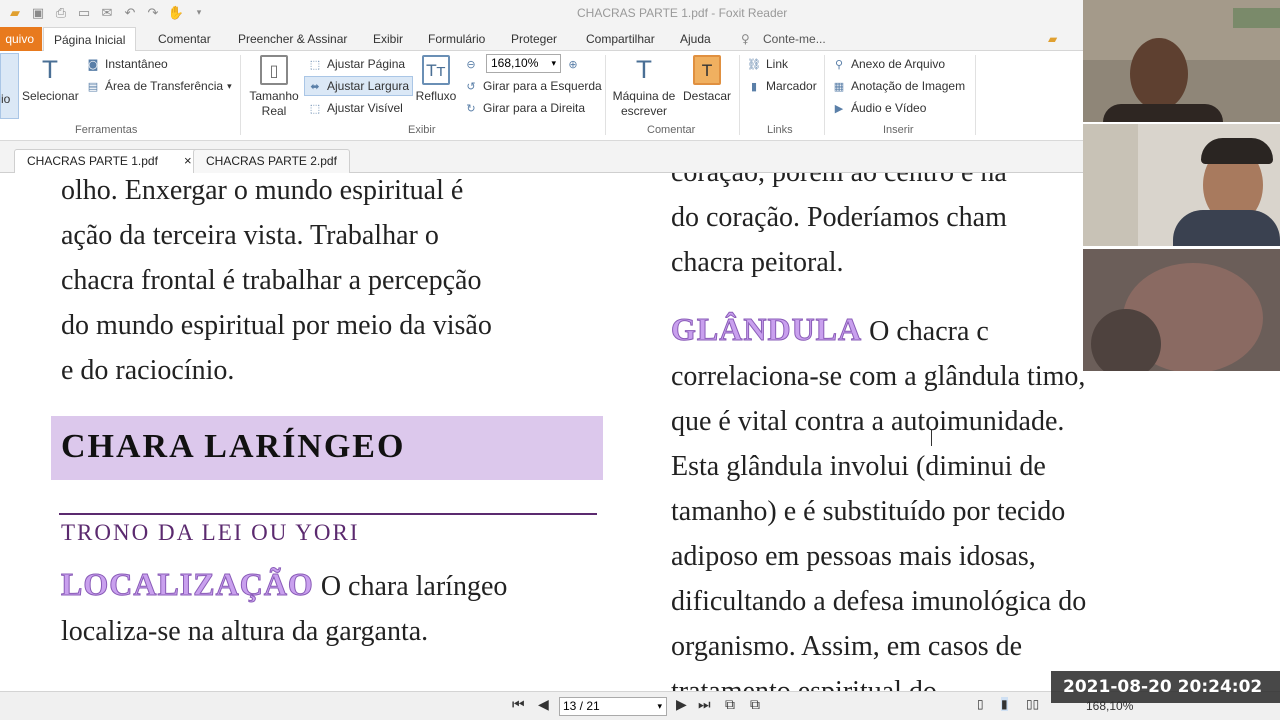  What do you see at coordinates (471, 64) in the screenshot?
I see `zoom-out-icon: ⊖` at bounding box center [471, 64].